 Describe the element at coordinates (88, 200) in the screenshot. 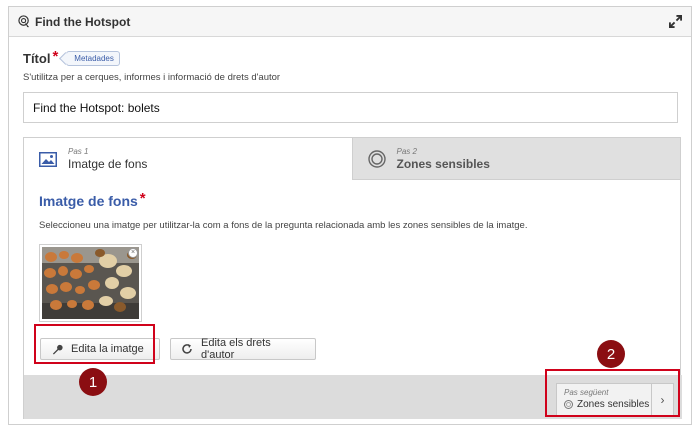

I see `background-section-title: Imatge de fons` at that location.